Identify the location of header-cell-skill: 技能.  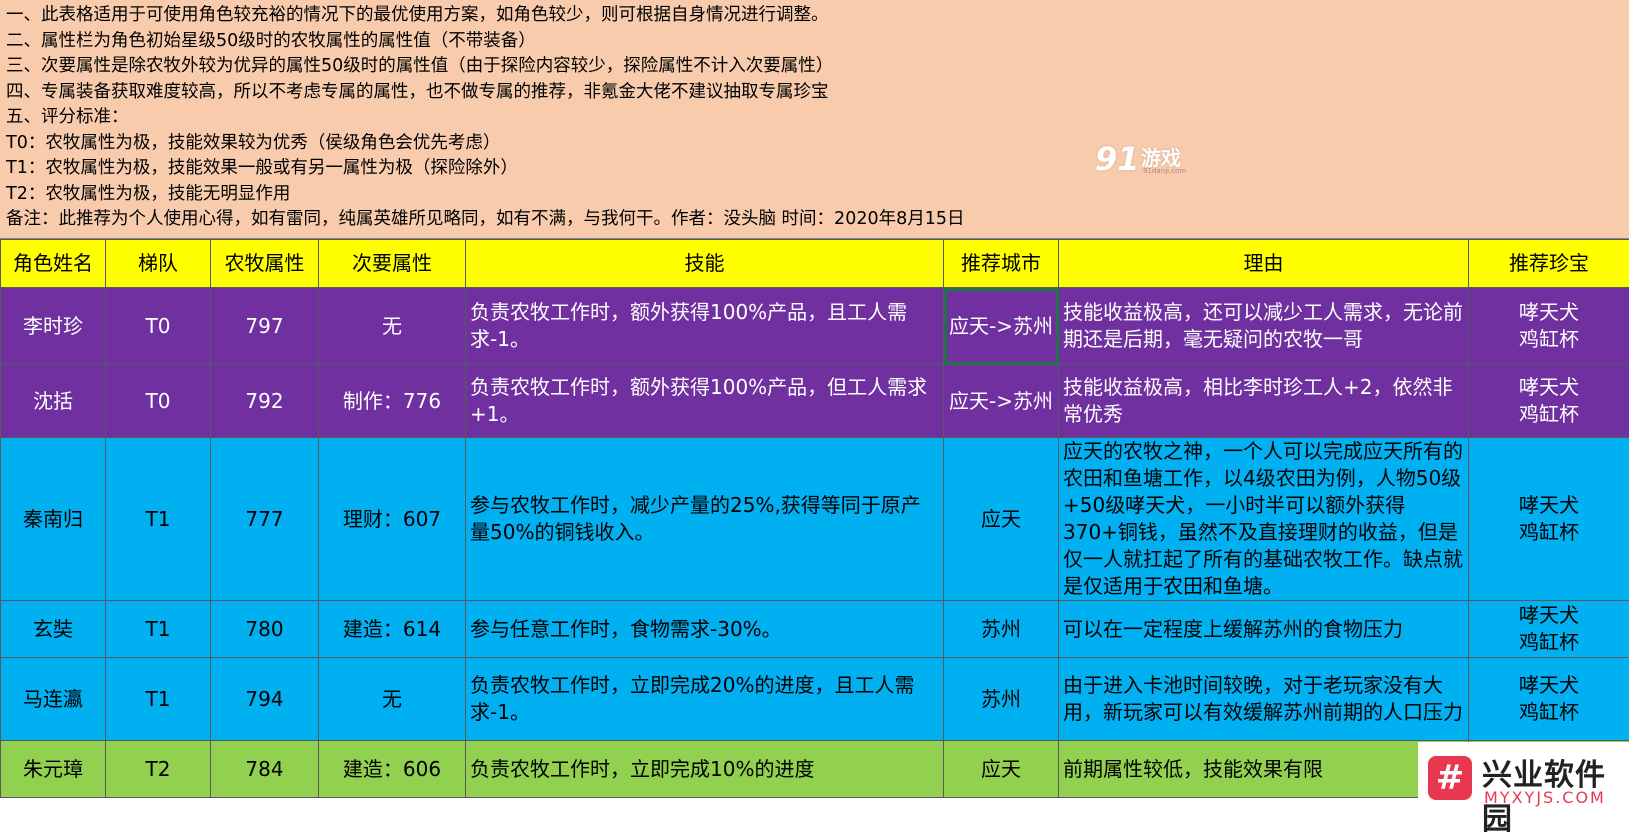
(705, 264).